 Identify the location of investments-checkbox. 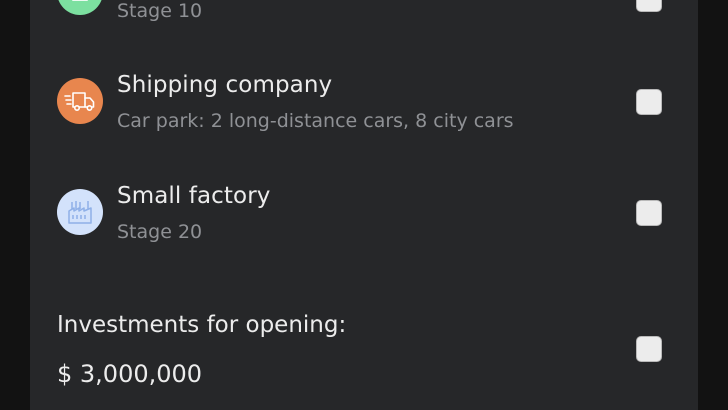
(649, 349).